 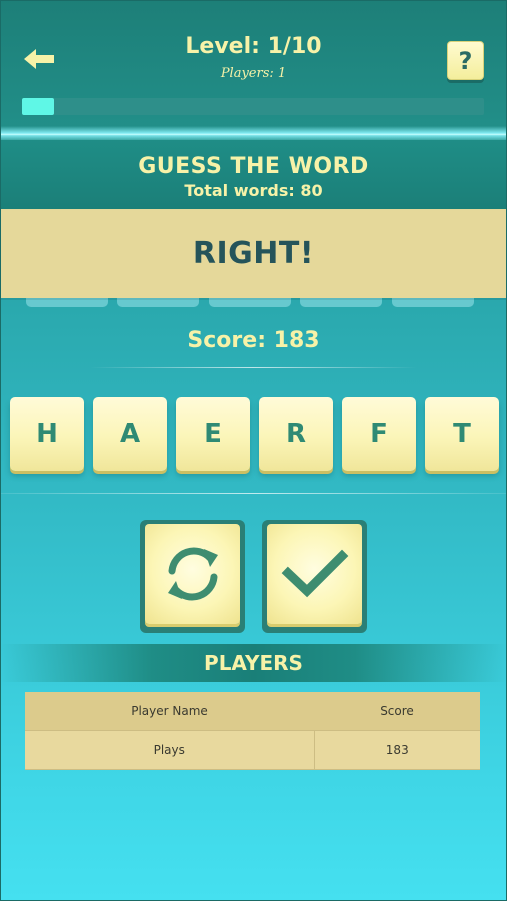 I want to click on game-title: GUESS THE WORD, so click(x=253, y=166).